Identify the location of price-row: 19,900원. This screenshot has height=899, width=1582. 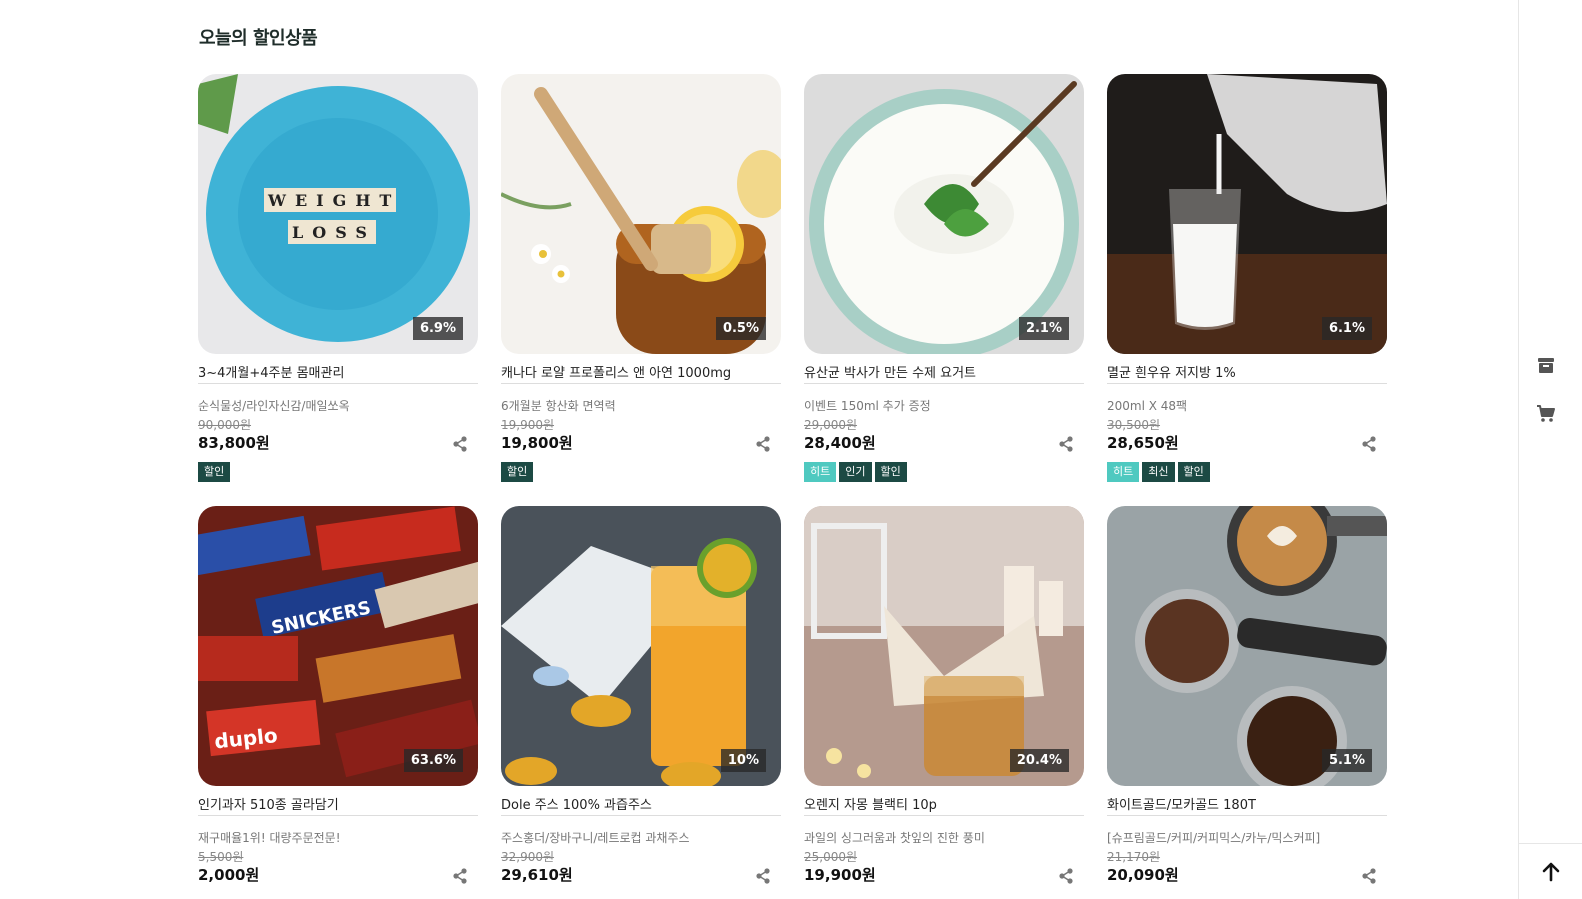
(944, 875).